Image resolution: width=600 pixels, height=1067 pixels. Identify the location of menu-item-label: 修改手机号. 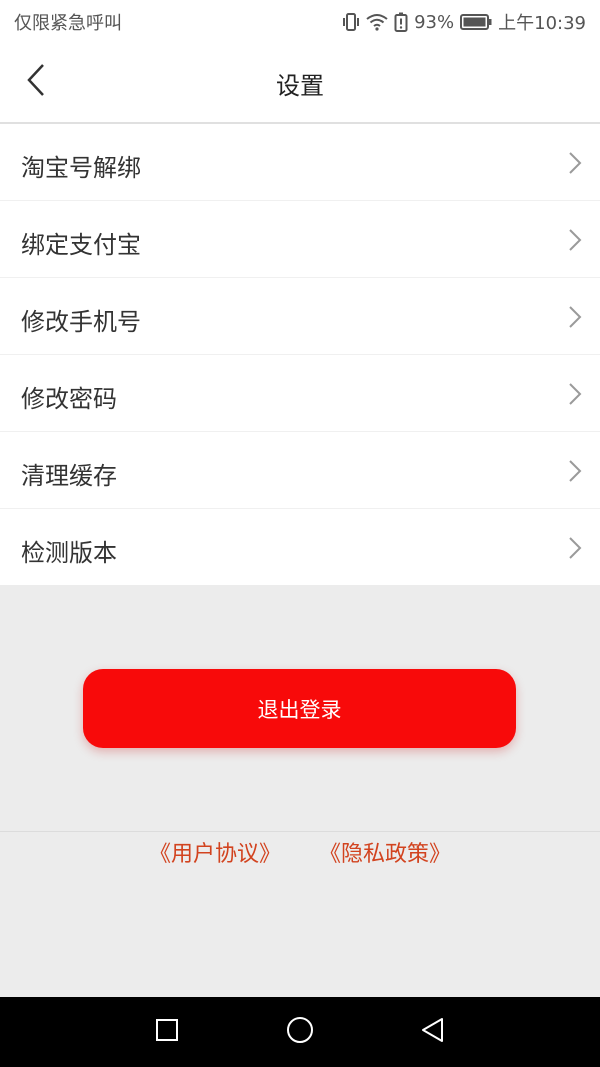
(81, 322).